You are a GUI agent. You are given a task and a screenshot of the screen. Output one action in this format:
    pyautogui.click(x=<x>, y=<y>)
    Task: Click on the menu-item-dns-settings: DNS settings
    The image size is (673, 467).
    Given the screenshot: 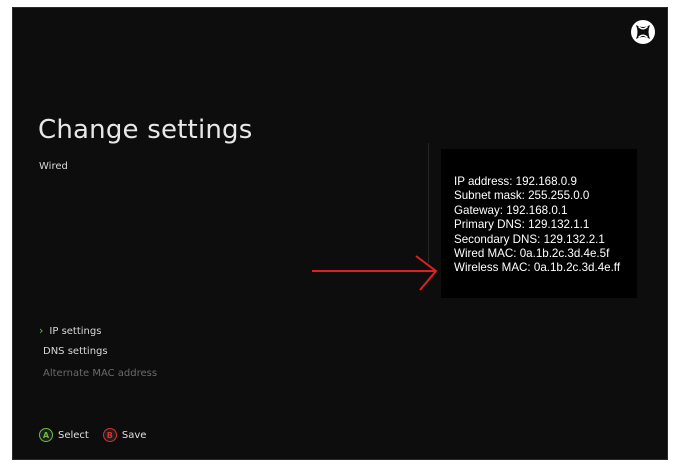 What is the action you would take?
    pyautogui.click(x=75, y=351)
    